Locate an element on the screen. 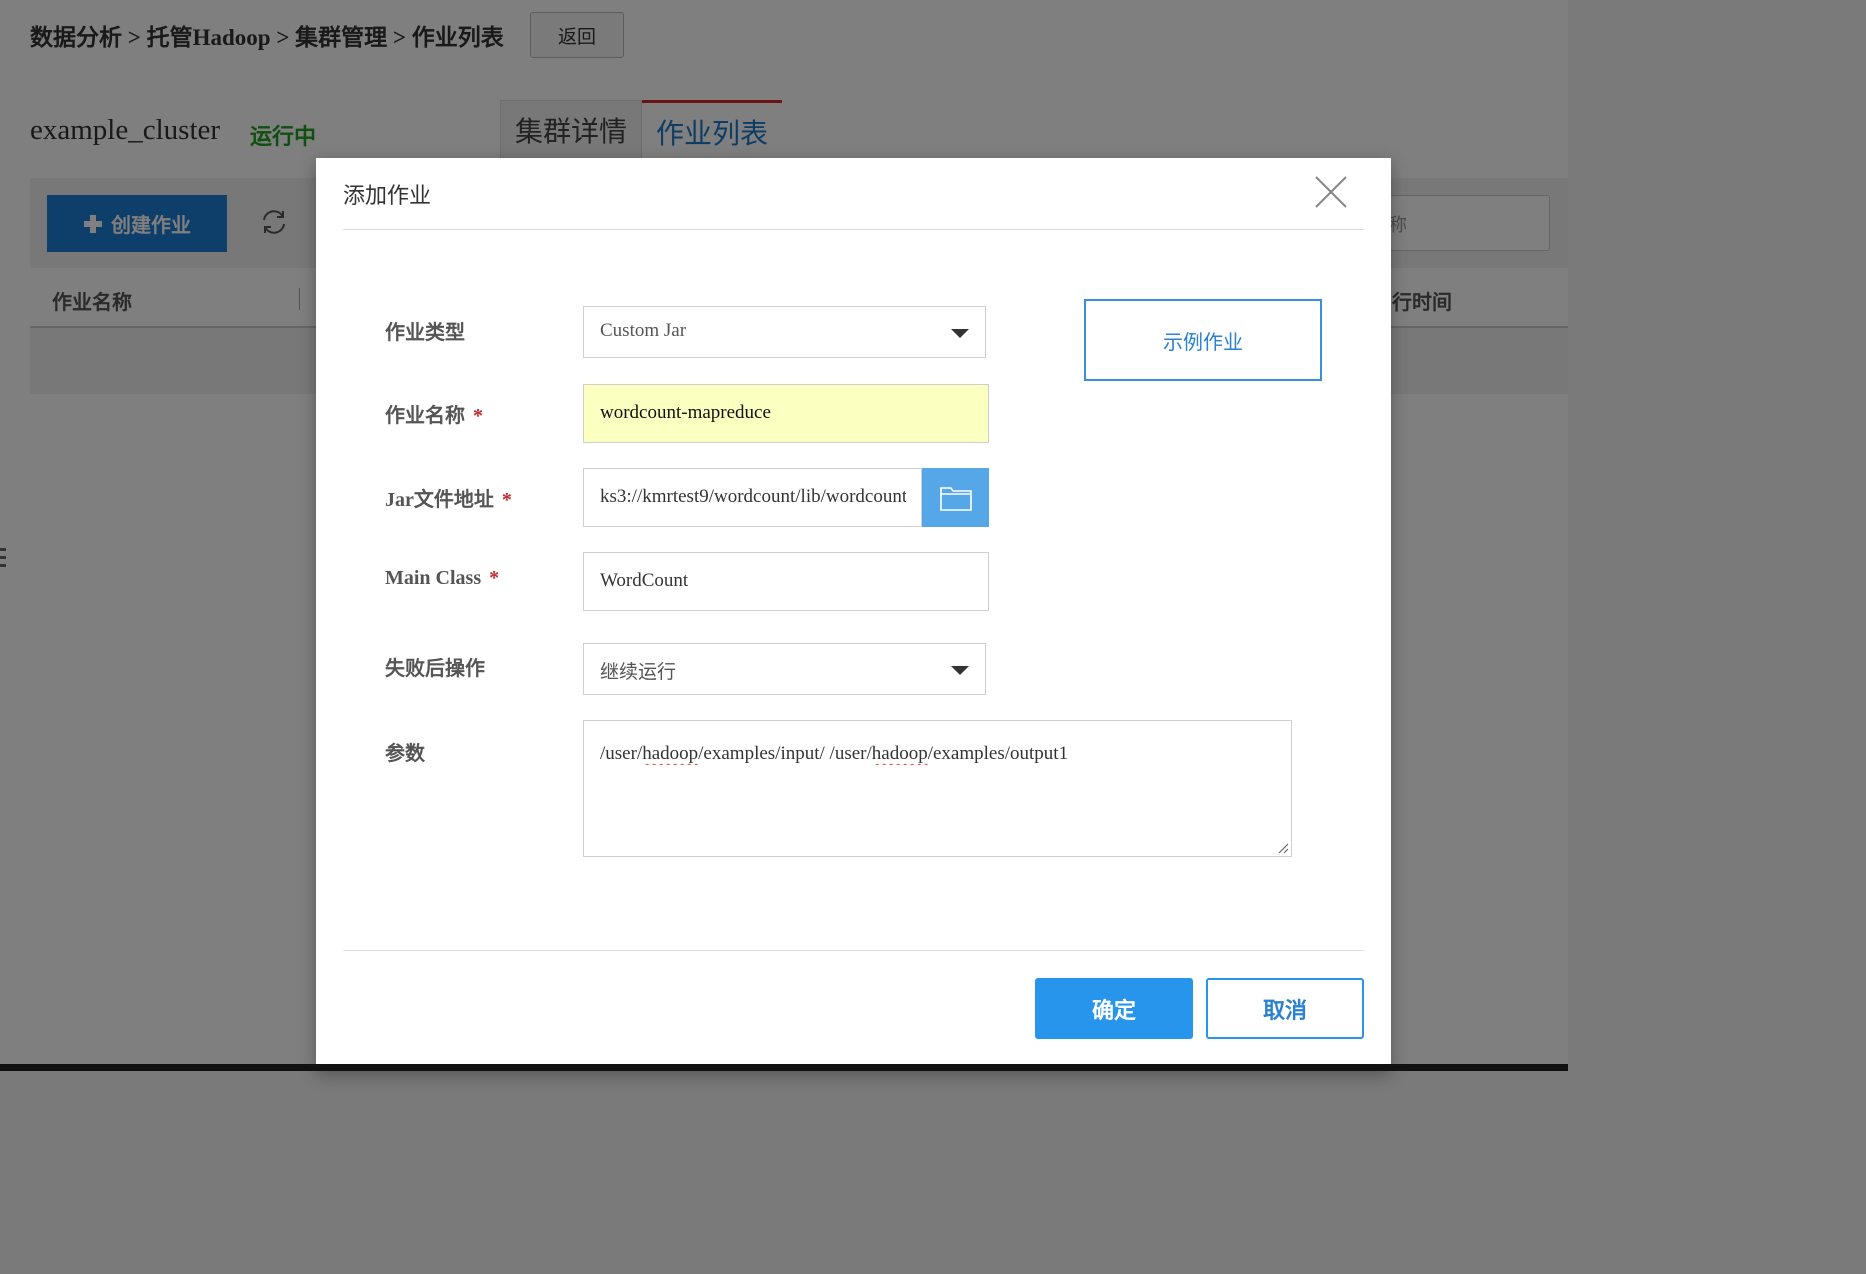 This screenshot has height=1274, width=1866. on-failure-select: 继续运行 is located at coordinates (784, 669).